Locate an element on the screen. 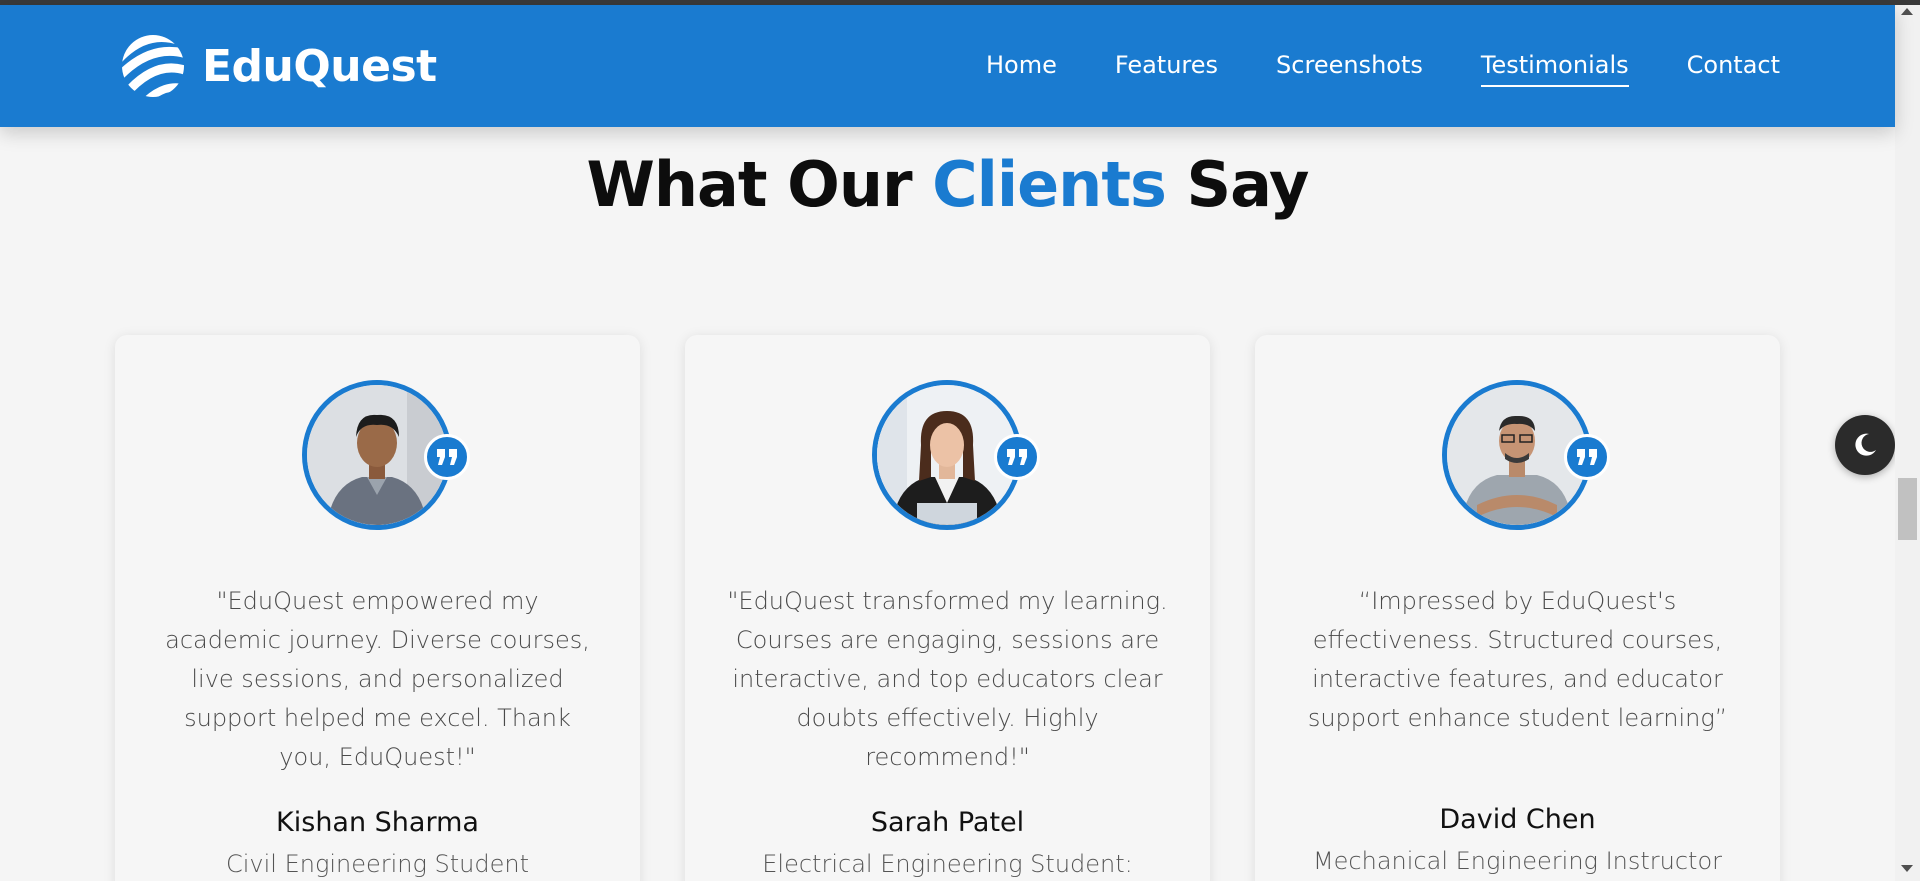 This screenshot has height=881, width=1920. theme-toggle-button is located at coordinates (1865, 445).